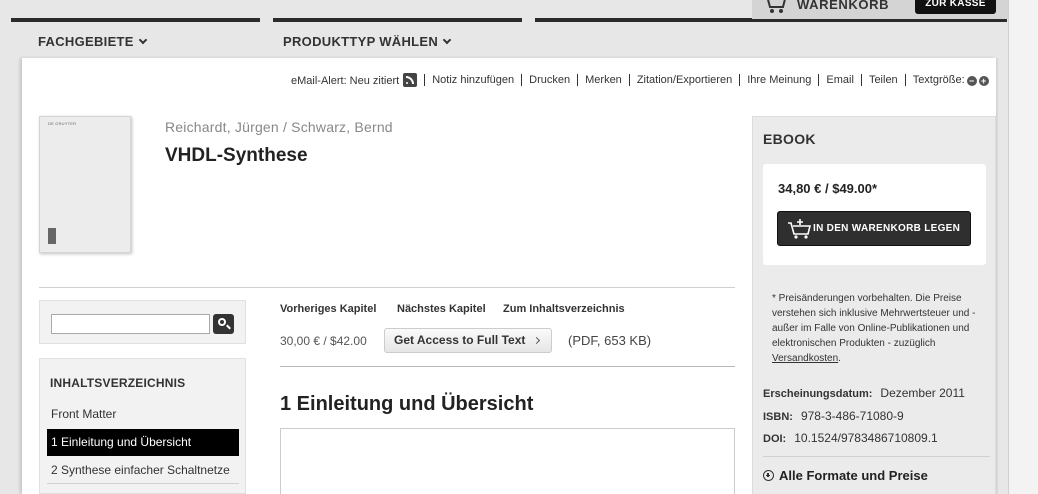 Image resolution: width=1038 pixels, height=494 pixels. What do you see at coordinates (768, 475) in the screenshot?
I see `plus-circle-icon` at bounding box center [768, 475].